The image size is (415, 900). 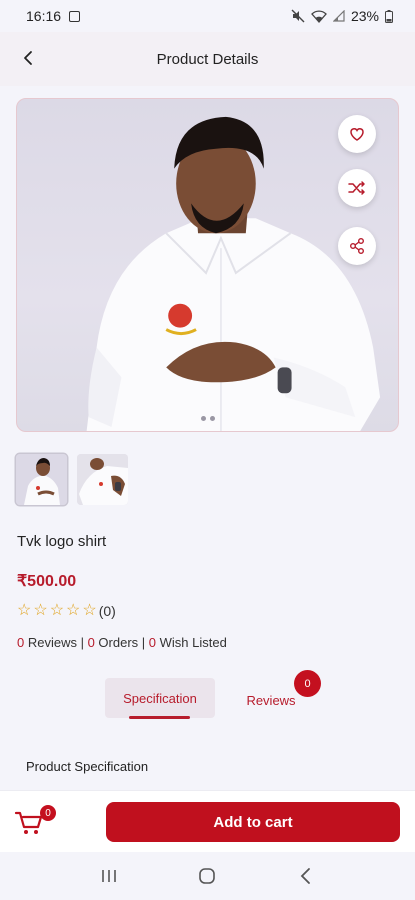 What do you see at coordinates (56, 642) in the screenshot?
I see `reviews-label: Reviews |` at bounding box center [56, 642].